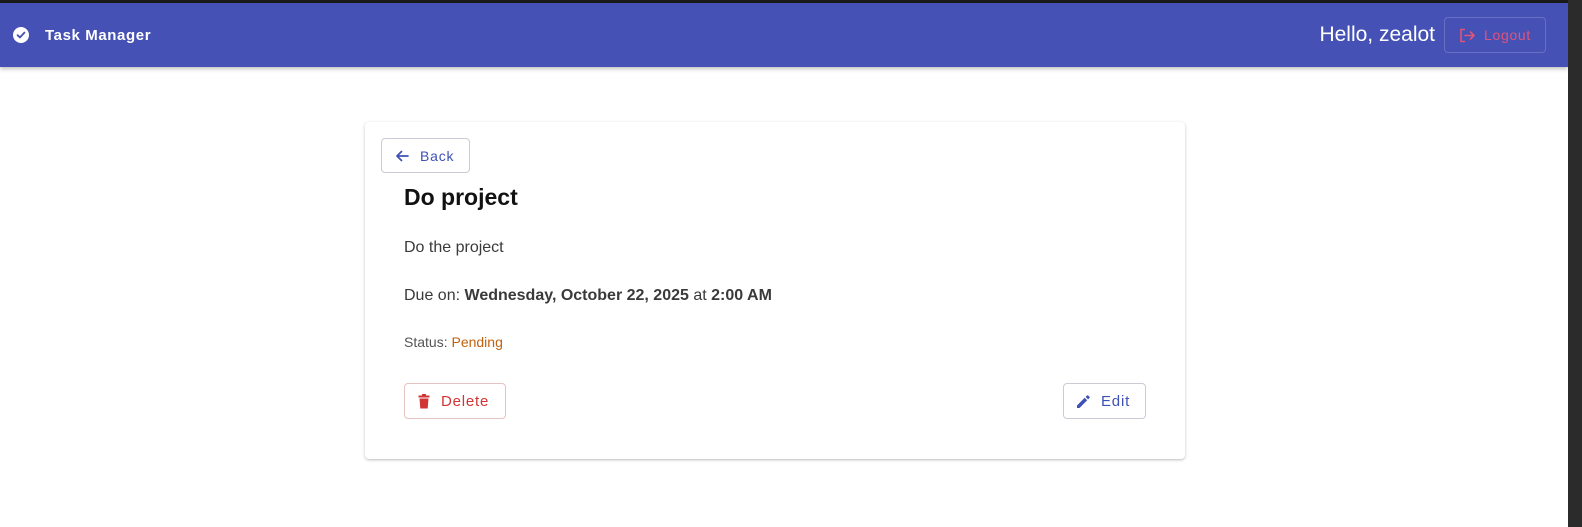 The width and height of the screenshot is (1582, 527). I want to click on due-at: at, so click(700, 295).